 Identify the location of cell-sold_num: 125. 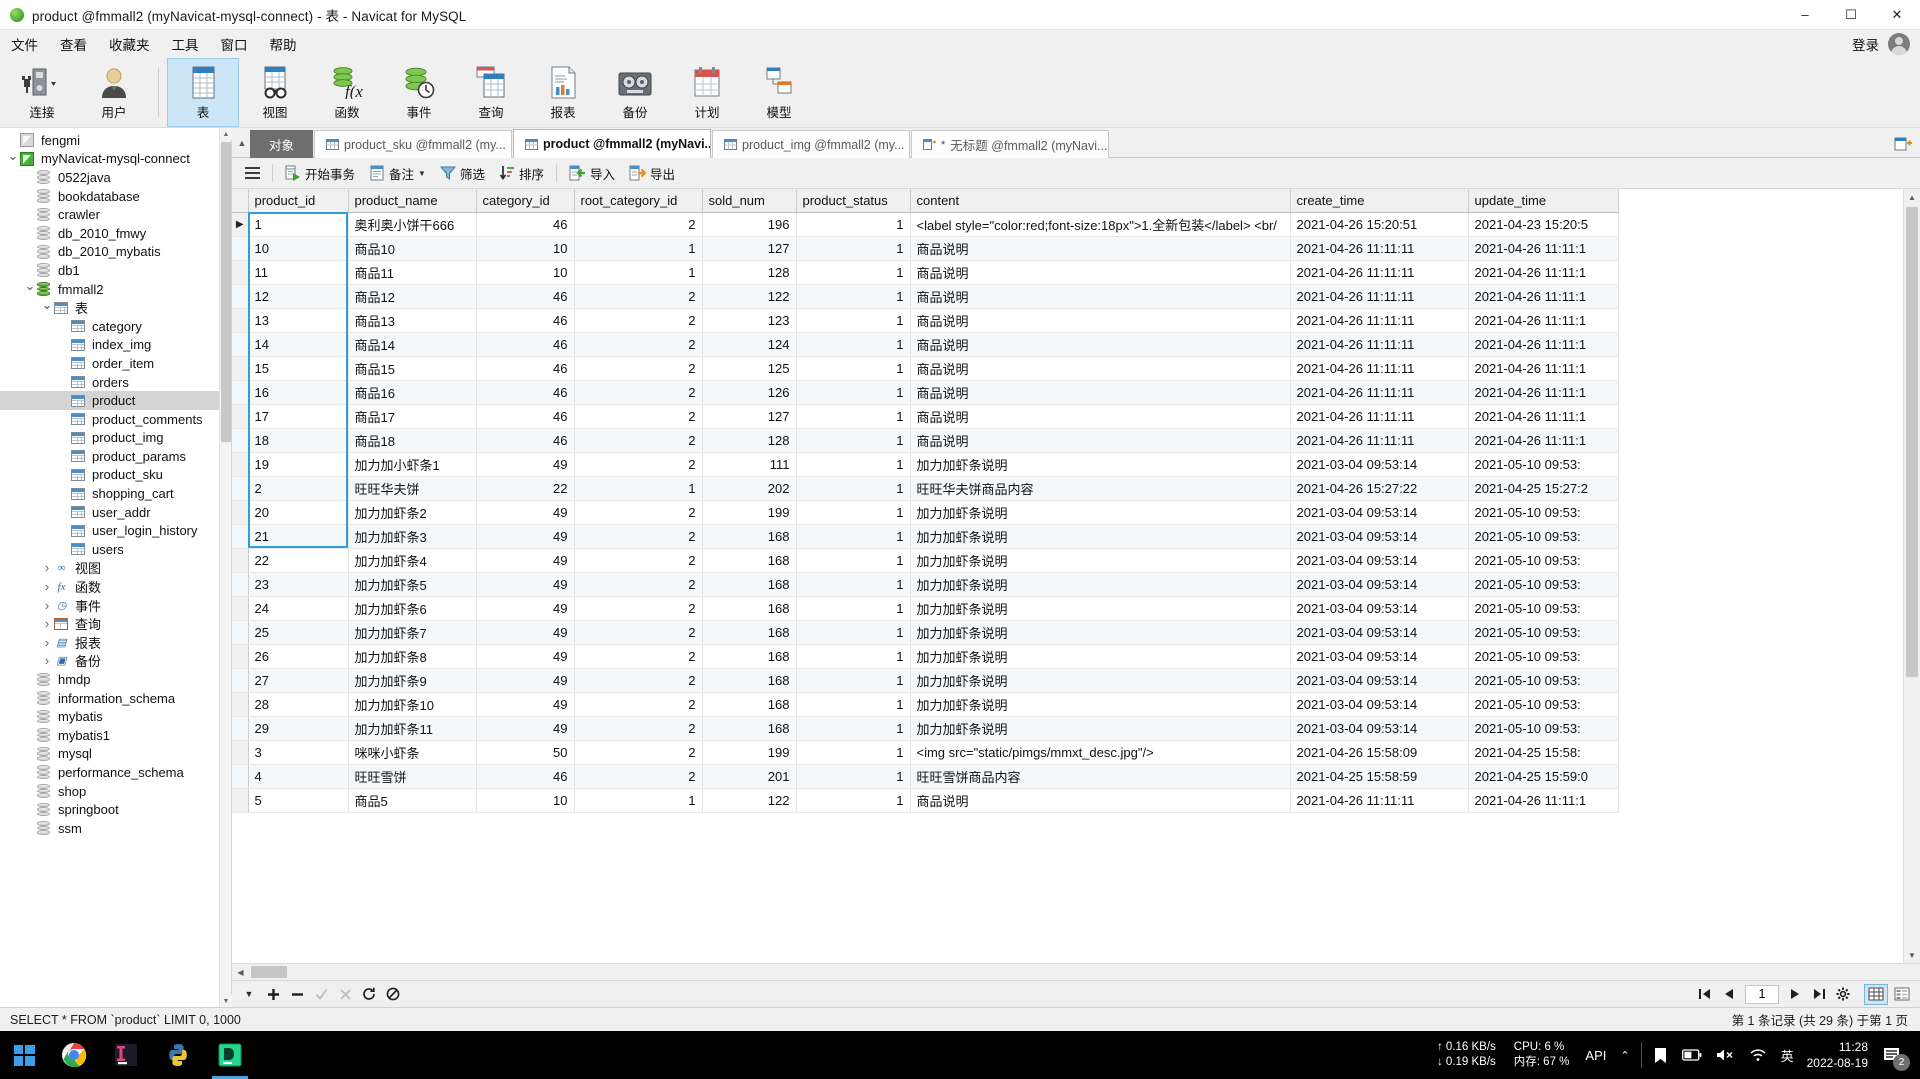
(749, 368).